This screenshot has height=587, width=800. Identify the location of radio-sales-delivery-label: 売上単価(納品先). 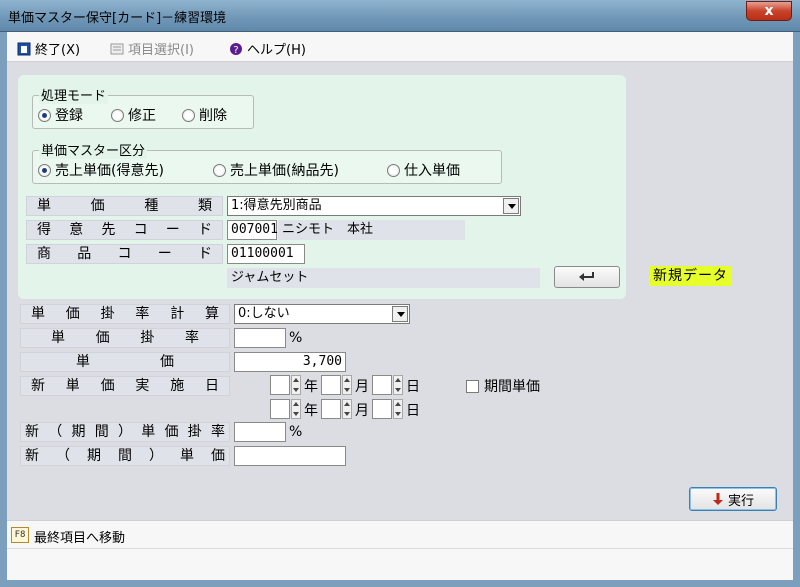
(284, 171).